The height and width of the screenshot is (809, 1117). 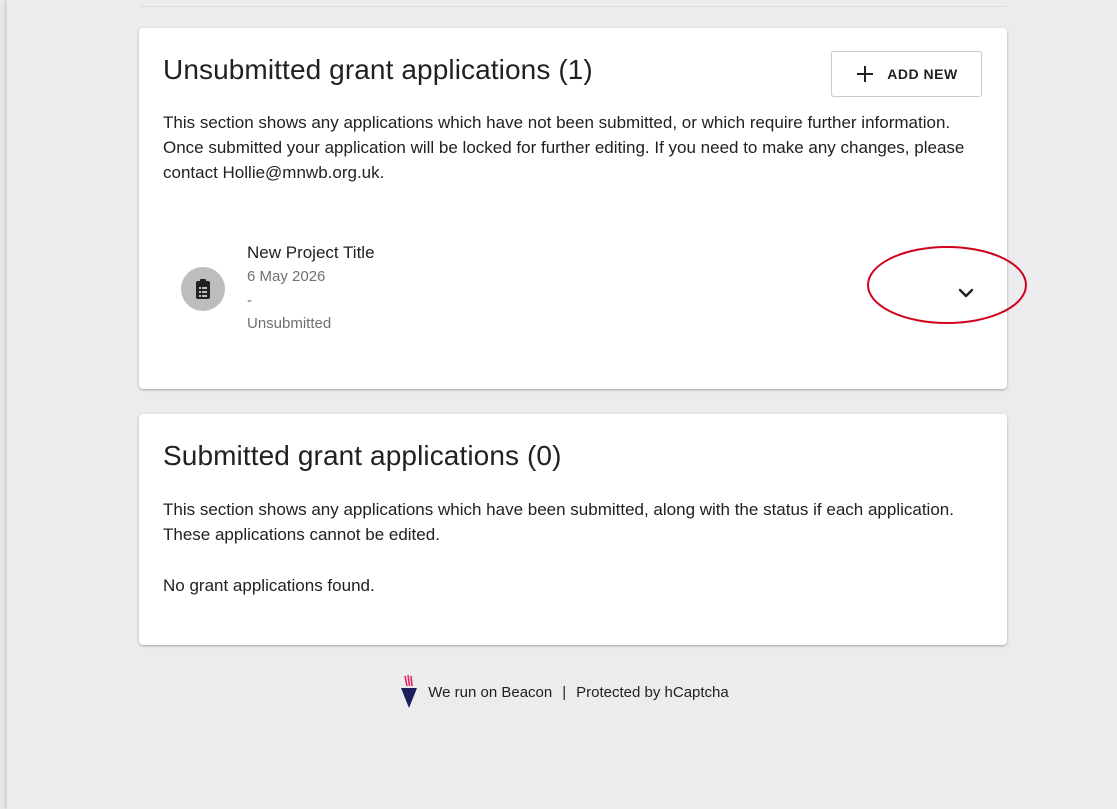 I want to click on application-status: Unsubmitted, so click(x=289, y=323).